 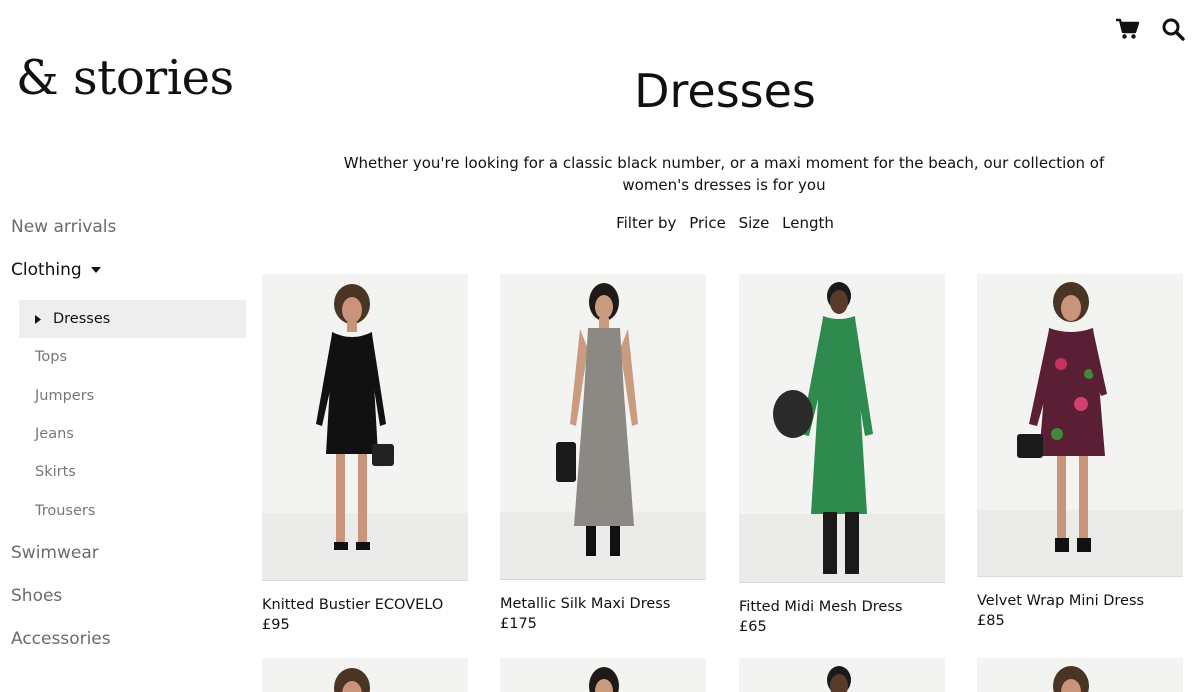 What do you see at coordinates (55, 472) in the screenshot?
I see `sidebar-item-label: Skirts` at bounding box center [55, 472].